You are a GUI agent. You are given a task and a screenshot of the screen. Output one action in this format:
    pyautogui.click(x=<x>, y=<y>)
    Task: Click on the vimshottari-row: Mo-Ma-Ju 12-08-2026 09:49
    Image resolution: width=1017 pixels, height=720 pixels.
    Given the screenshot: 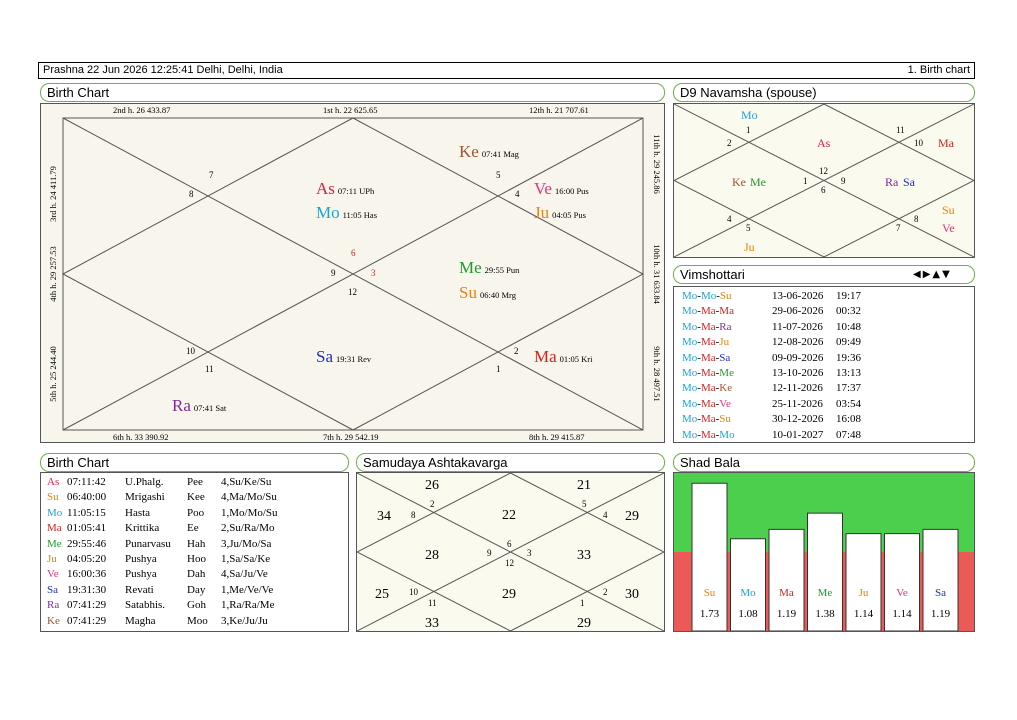 What is the action you would take?
    pyautogui.click(x=771, y=342)
    